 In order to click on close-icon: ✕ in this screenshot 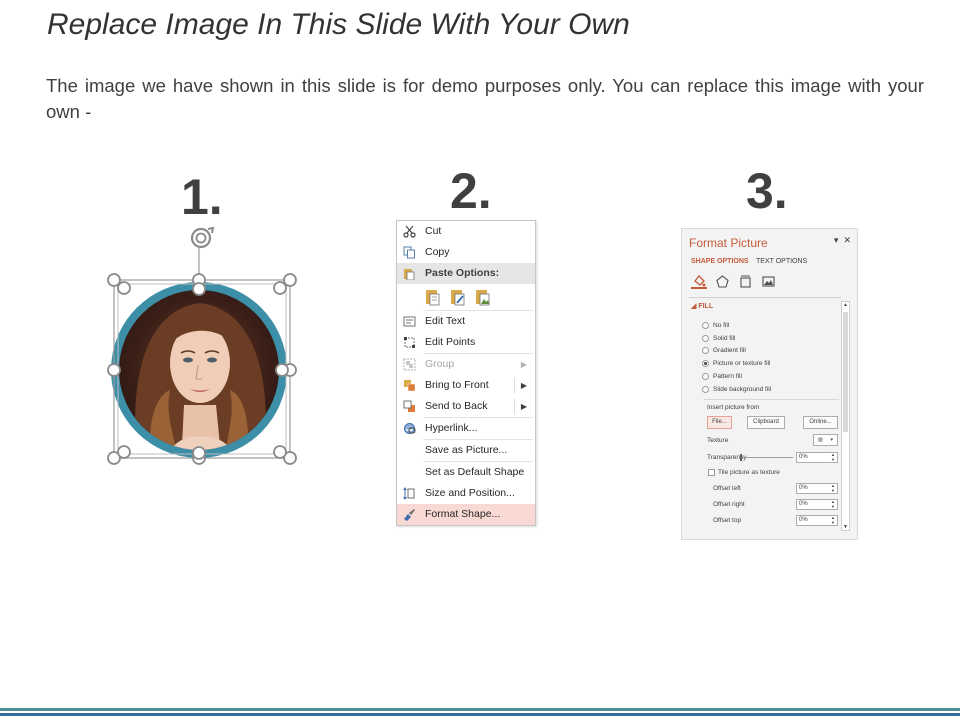, I will do `click(847, 240)`.